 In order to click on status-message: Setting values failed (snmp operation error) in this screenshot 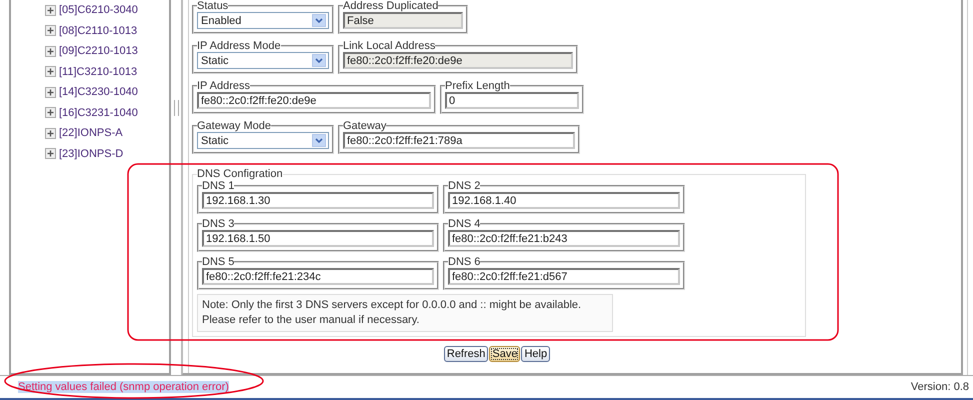, I will do `click(123, 387)`.